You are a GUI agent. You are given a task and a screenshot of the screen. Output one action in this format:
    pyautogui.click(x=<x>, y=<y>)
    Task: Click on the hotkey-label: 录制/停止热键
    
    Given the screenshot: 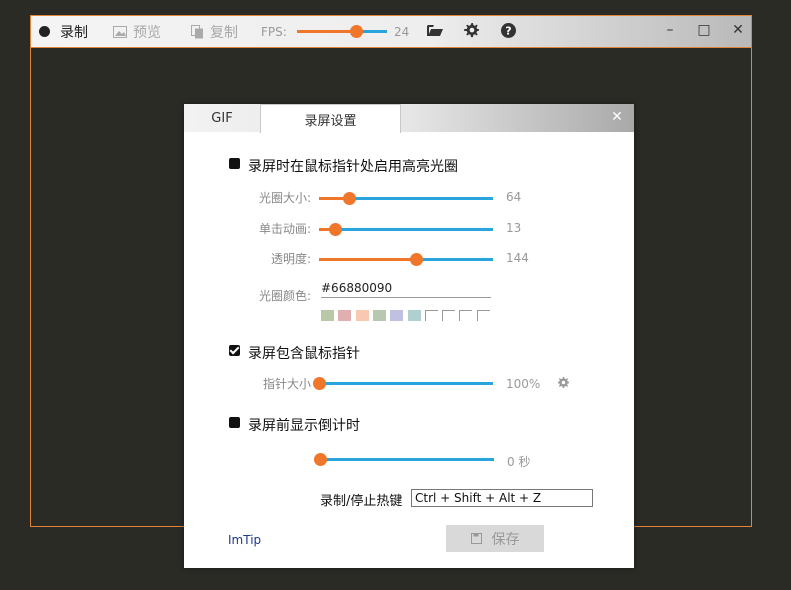 What is the action you would take?
    pyautogui.click(x=361, y=501)
    